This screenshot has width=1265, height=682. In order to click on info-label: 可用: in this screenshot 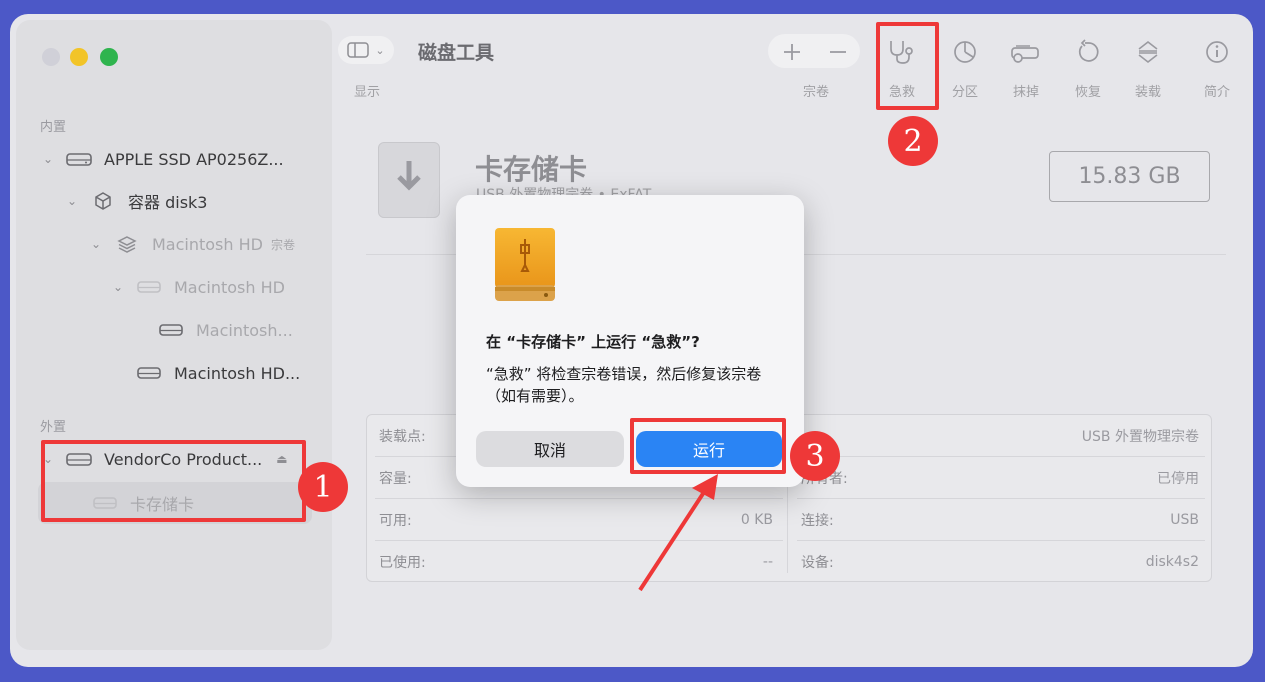, I will do `click(395, 521)`.